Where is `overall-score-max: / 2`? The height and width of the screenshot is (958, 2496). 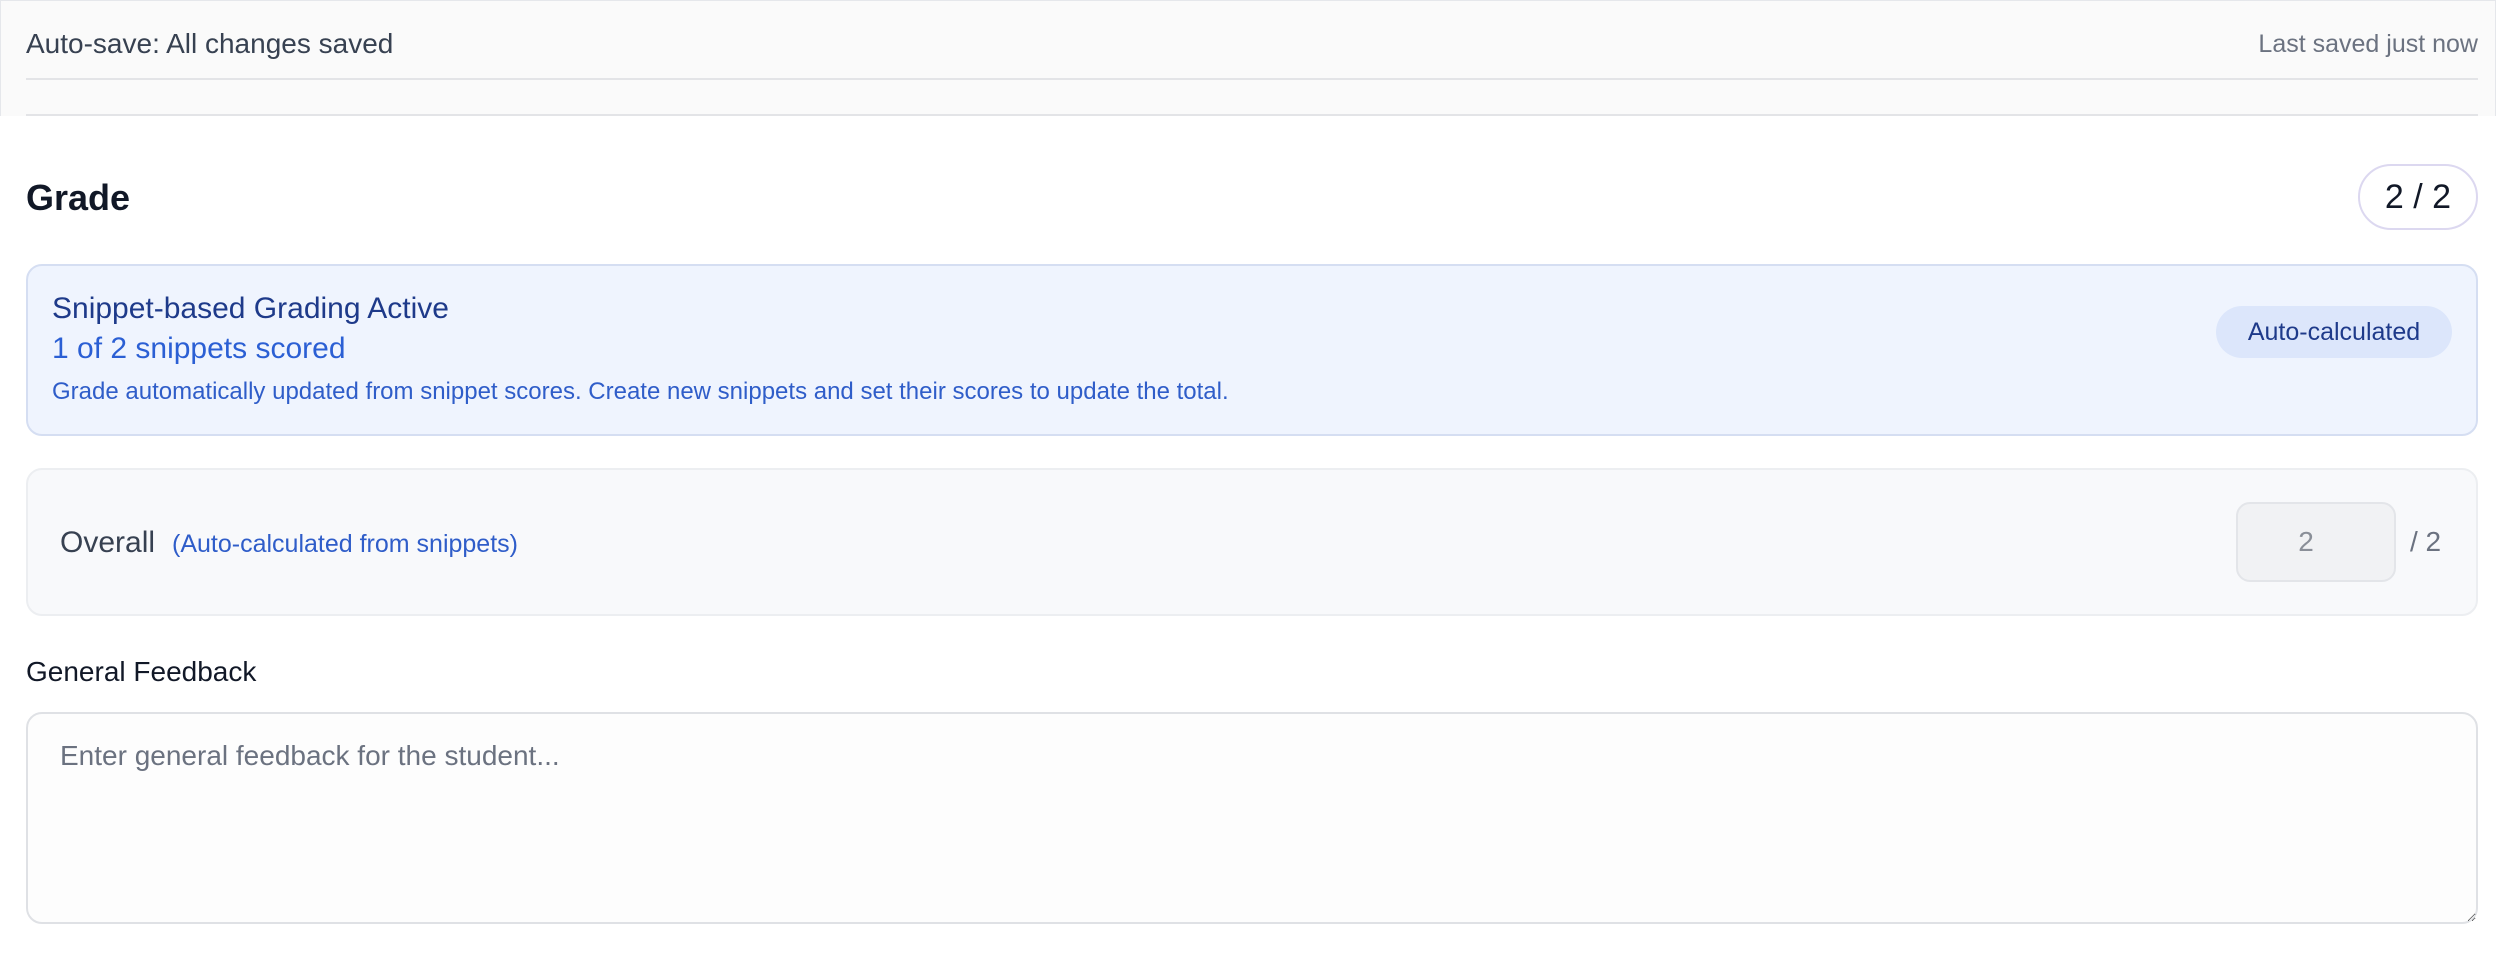
overall-score-max: / 2 is located at coordinates (2426, 541).